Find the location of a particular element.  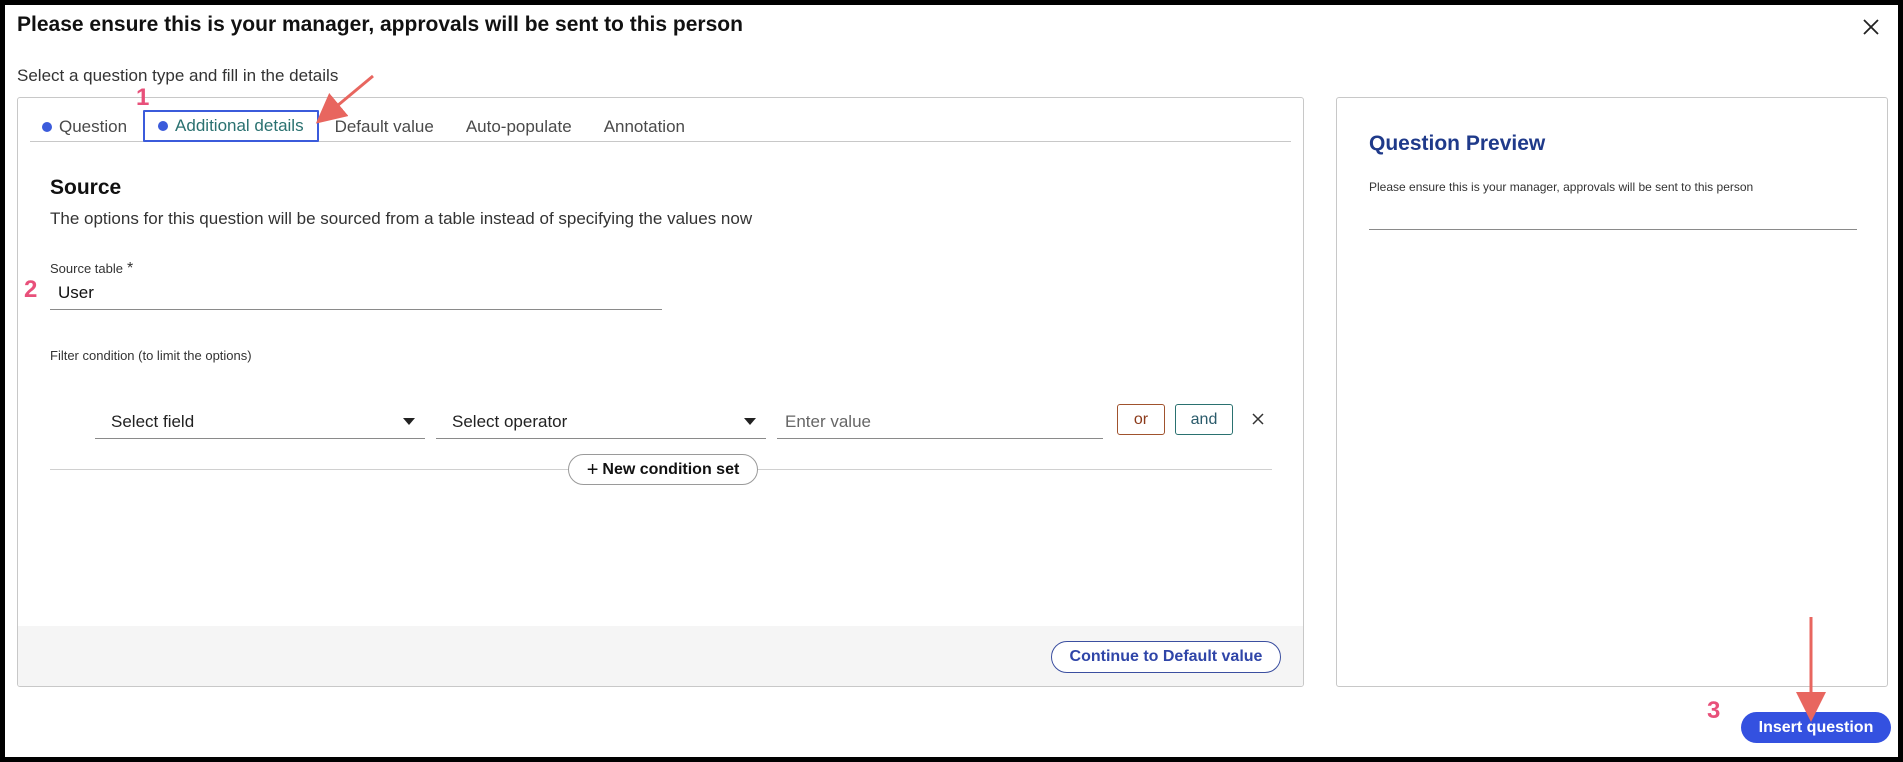

panel-footer: Continue to Default value is located at coordinates (660, 656).